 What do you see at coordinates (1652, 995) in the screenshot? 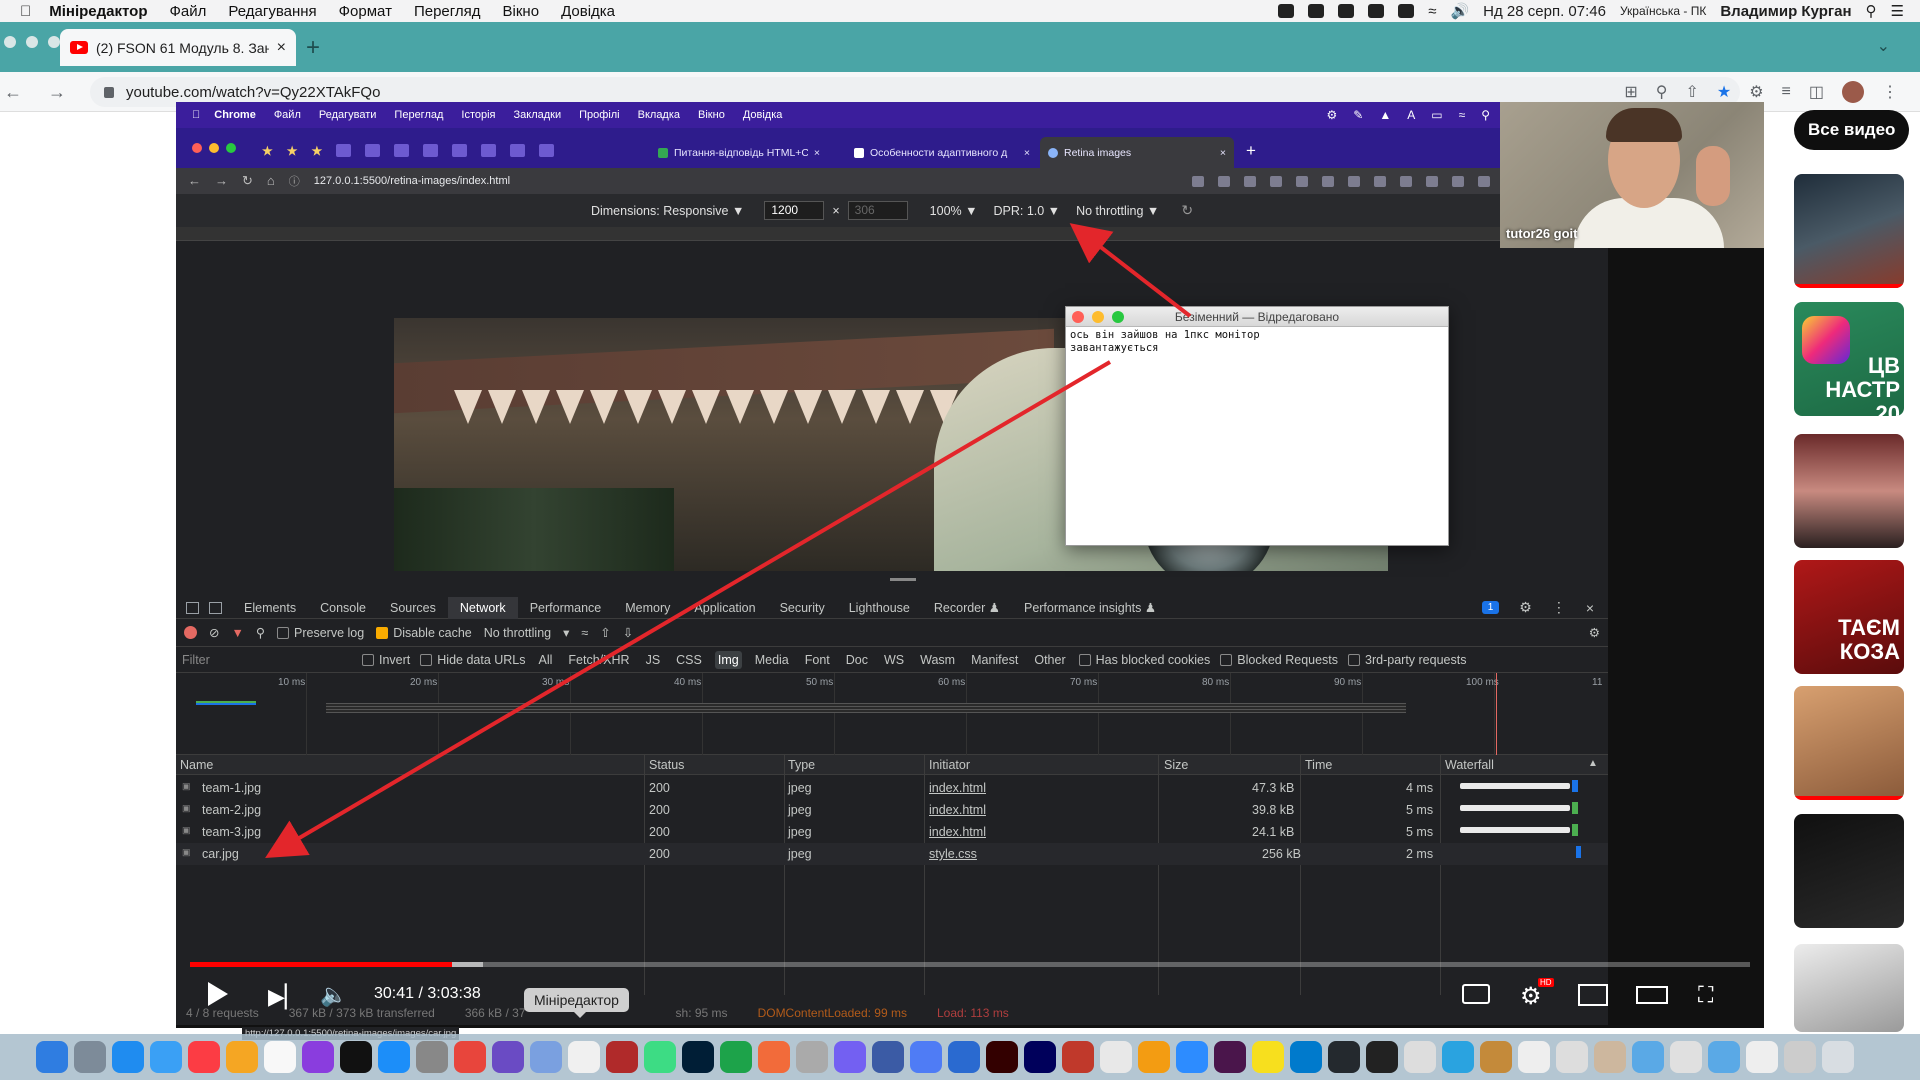
I see `theater-mode-button` at bounding box center [1652, 995].